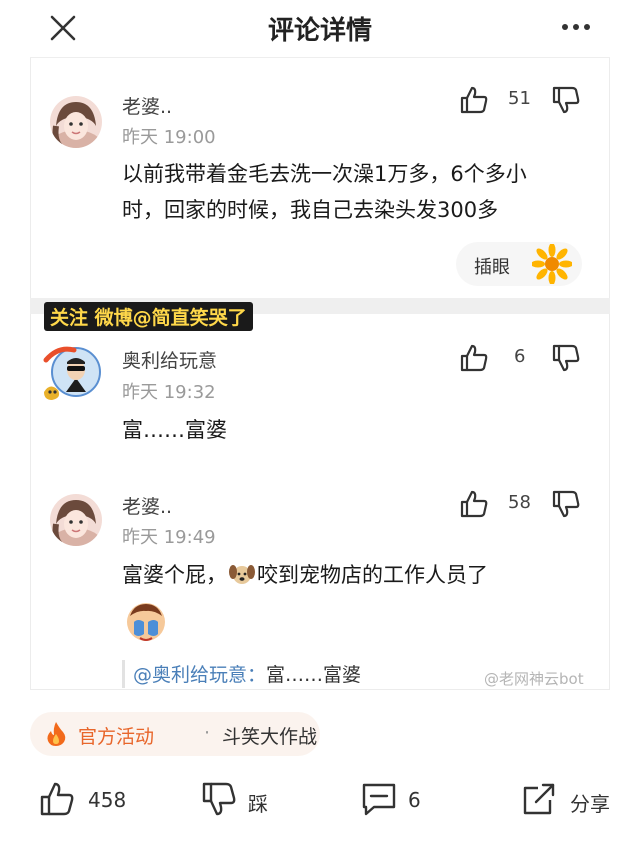 This screenshot has height=841, width=640. Describe the element at coordinates (372, 575) in the screenshot. I see `reply-text-after: 咬到宠物店的工作人员了` at that location.